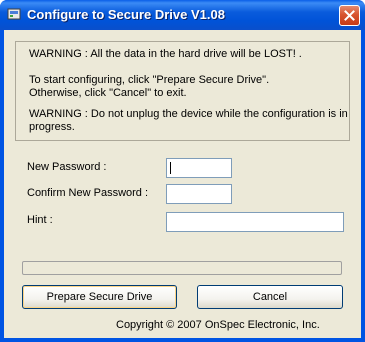  I want to click on new-password-field, so click(199, 168).